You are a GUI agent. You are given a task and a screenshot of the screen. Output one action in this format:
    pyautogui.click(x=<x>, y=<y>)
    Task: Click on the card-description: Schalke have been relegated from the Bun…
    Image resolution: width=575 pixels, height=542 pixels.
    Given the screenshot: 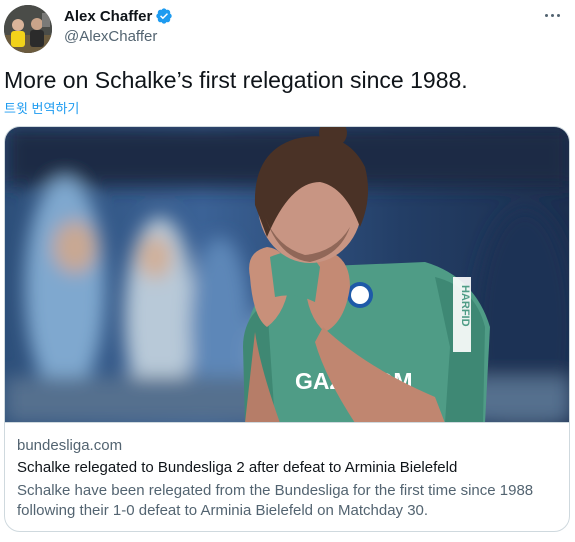 What is the action you would take?
    pyautogui.click(x=275, y=500)
    